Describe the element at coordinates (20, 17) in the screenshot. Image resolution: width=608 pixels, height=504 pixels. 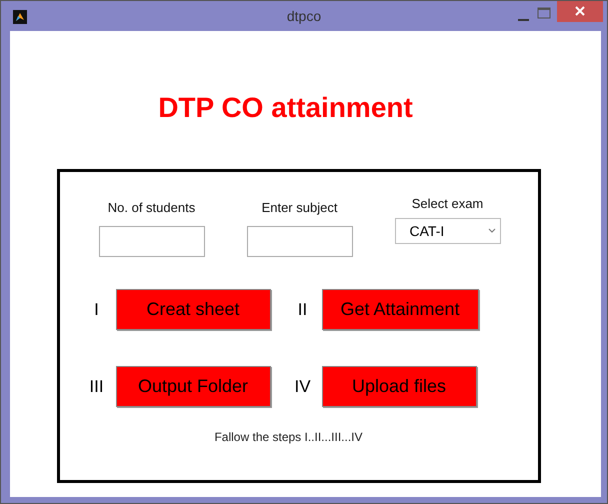
I see `app-icon` at that location.